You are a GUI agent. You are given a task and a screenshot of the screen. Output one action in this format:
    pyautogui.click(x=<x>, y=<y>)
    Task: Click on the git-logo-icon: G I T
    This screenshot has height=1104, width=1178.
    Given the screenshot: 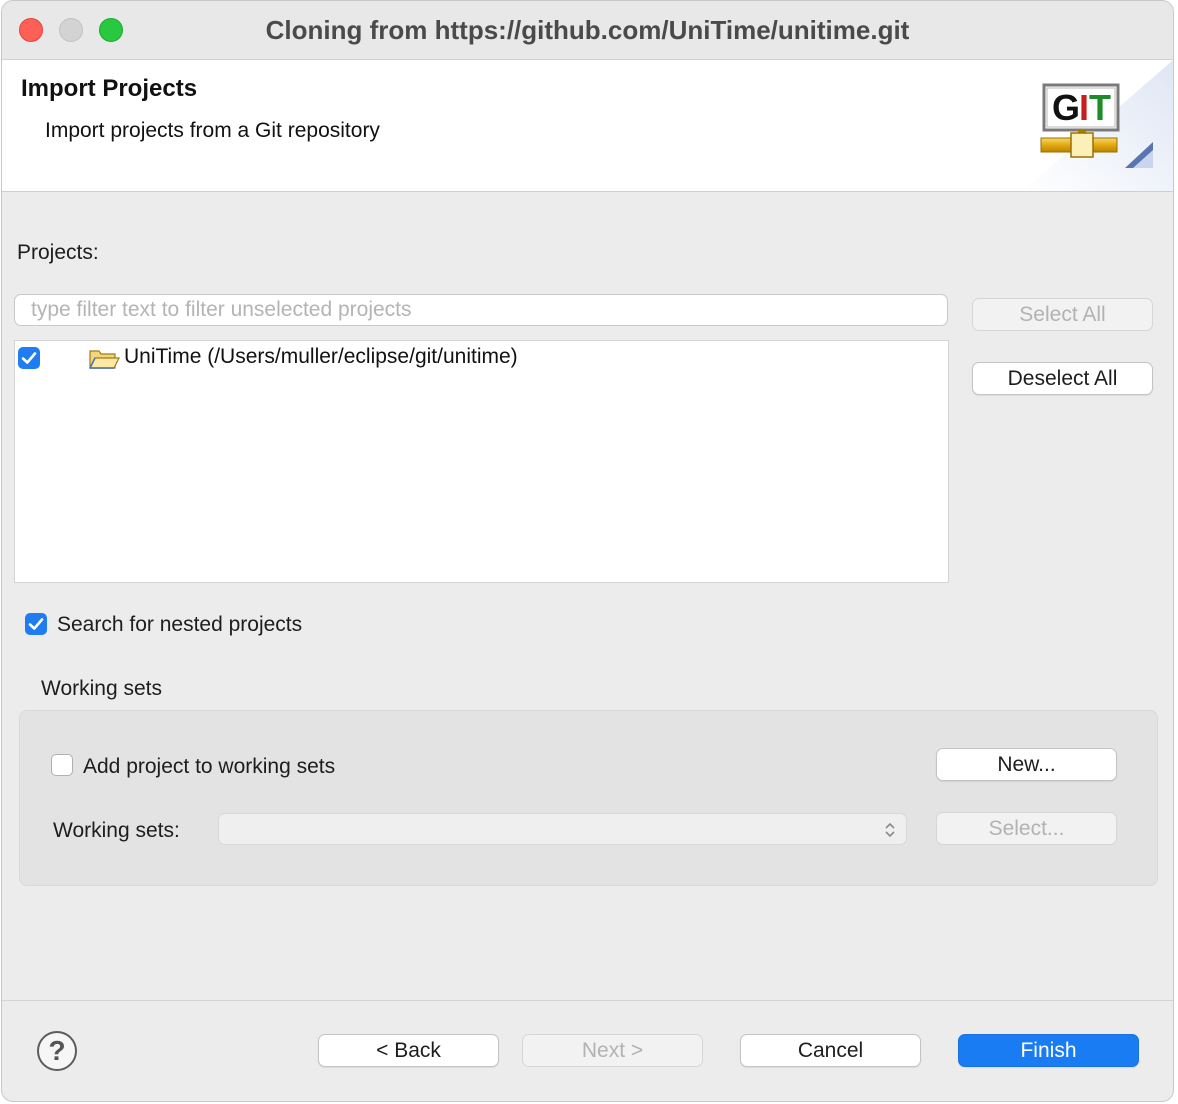 What is the action you would take?
    pyautogui.click(x=1098, y=125)
    